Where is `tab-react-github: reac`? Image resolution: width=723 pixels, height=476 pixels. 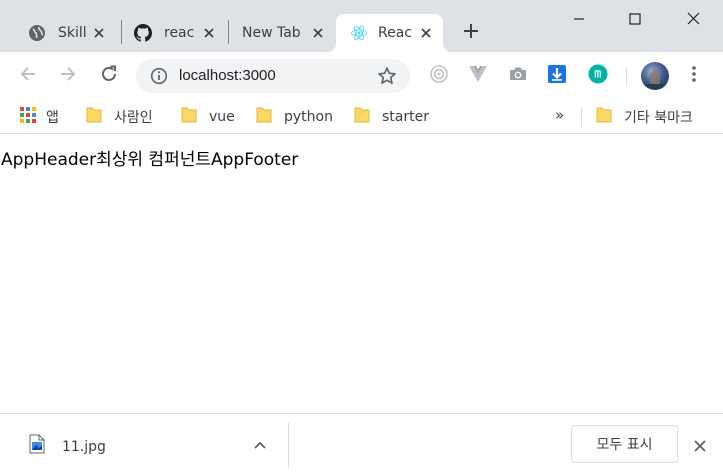
tab-react-github: reac is located at coordinates (170, 33).